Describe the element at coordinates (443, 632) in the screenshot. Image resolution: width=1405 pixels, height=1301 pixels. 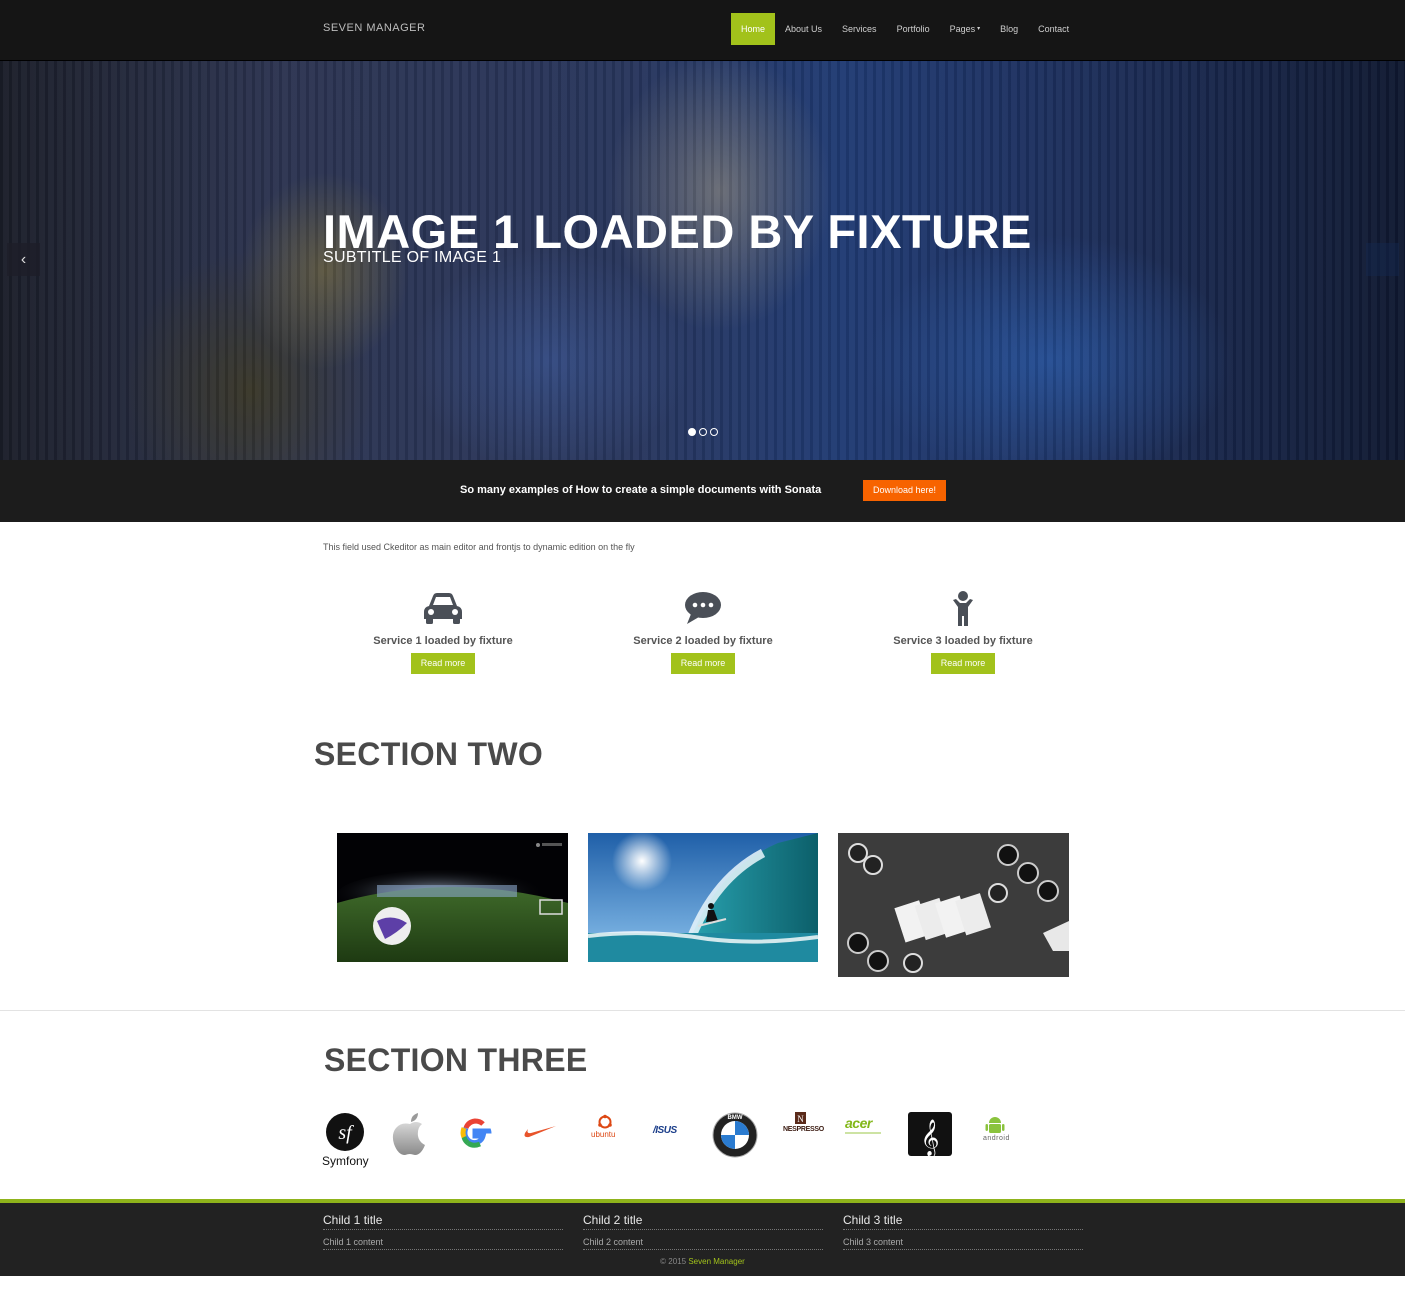
I see `service-card-1: Service 1 loaded by fixture Read more` at that location.